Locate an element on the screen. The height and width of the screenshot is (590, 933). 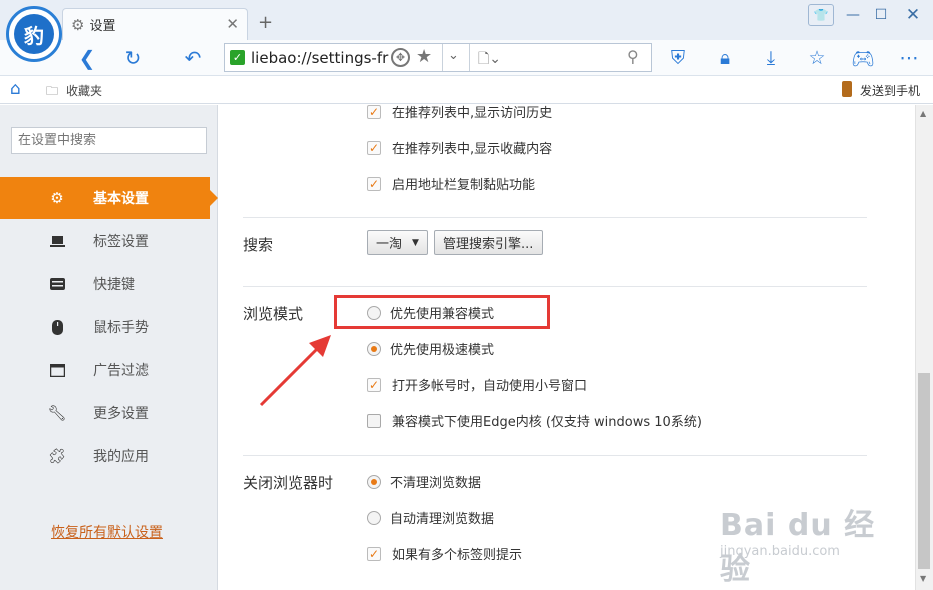
window-icon is located at coordinates (57, 370).